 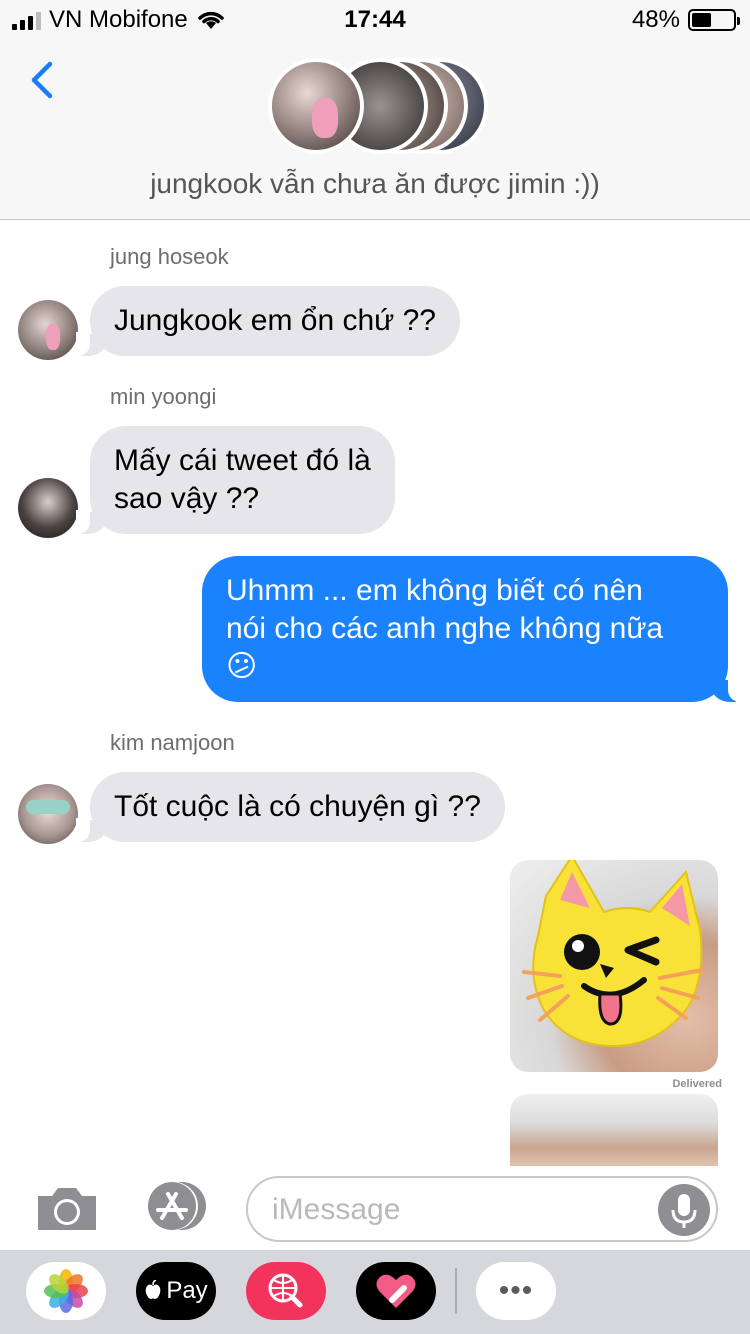 What do you see at coordinates (242, 666) in the screenshot?
I see `confused-face-emoji: 😕` at bounding box center [242, 666].